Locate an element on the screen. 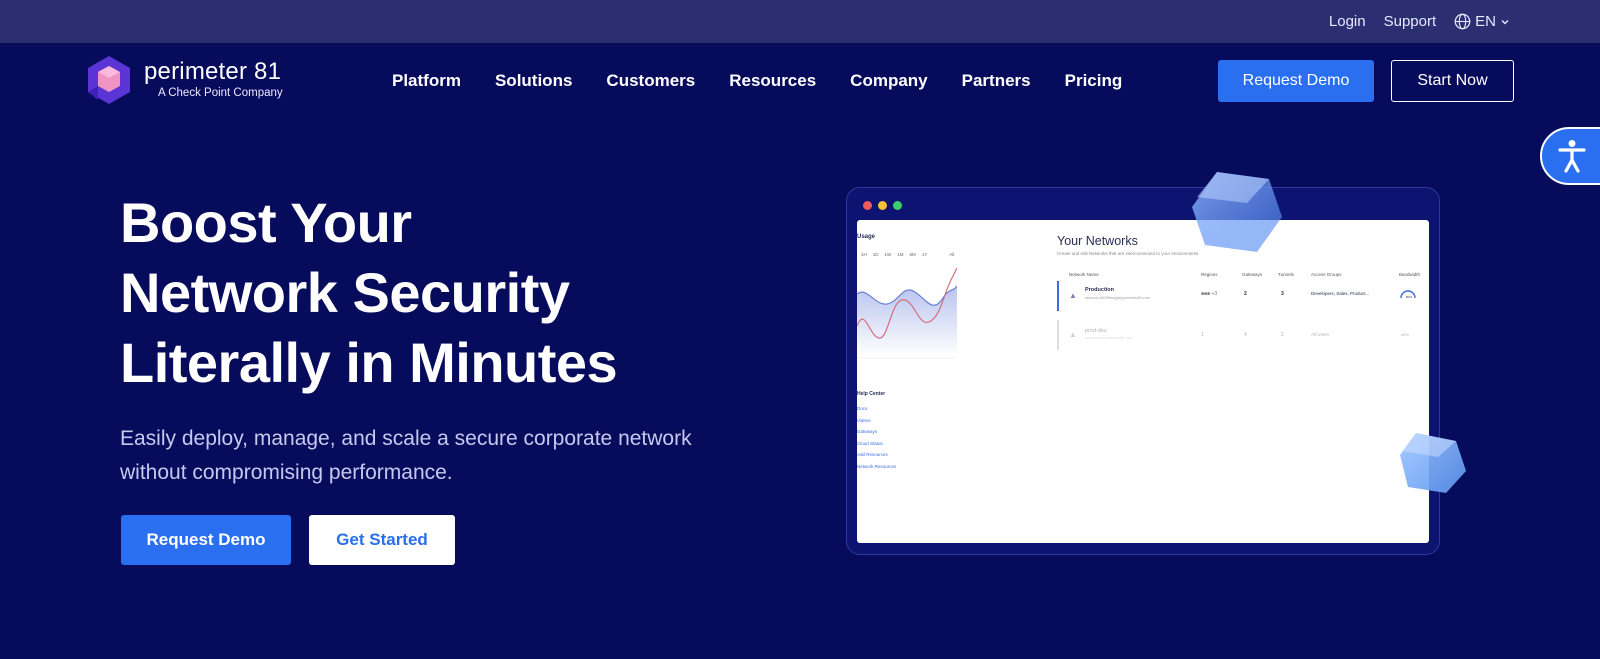  range-tab: 1W is located at coordinates (888, 254).